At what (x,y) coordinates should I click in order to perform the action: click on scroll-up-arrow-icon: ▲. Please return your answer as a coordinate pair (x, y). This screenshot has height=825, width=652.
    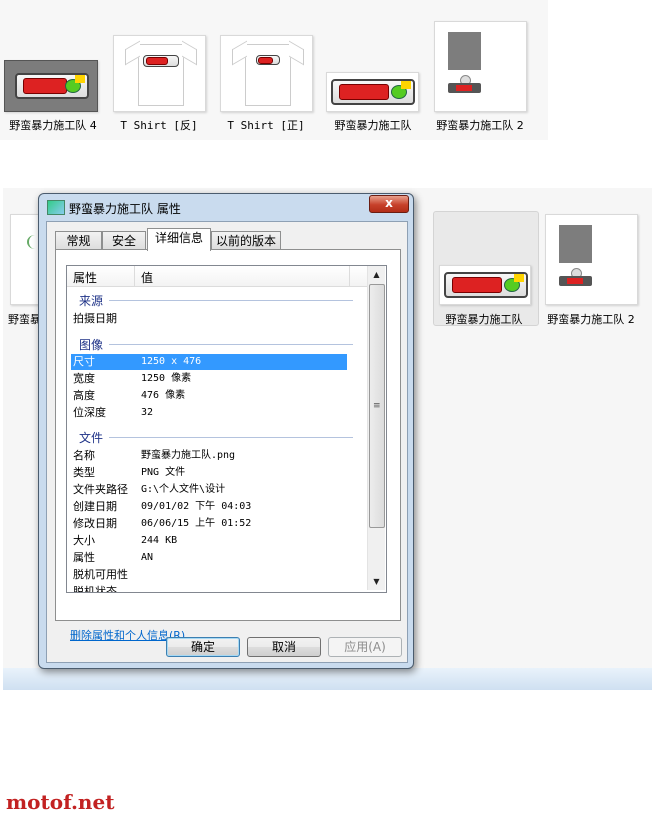
    Looking at the image, I should click on (376, 274).